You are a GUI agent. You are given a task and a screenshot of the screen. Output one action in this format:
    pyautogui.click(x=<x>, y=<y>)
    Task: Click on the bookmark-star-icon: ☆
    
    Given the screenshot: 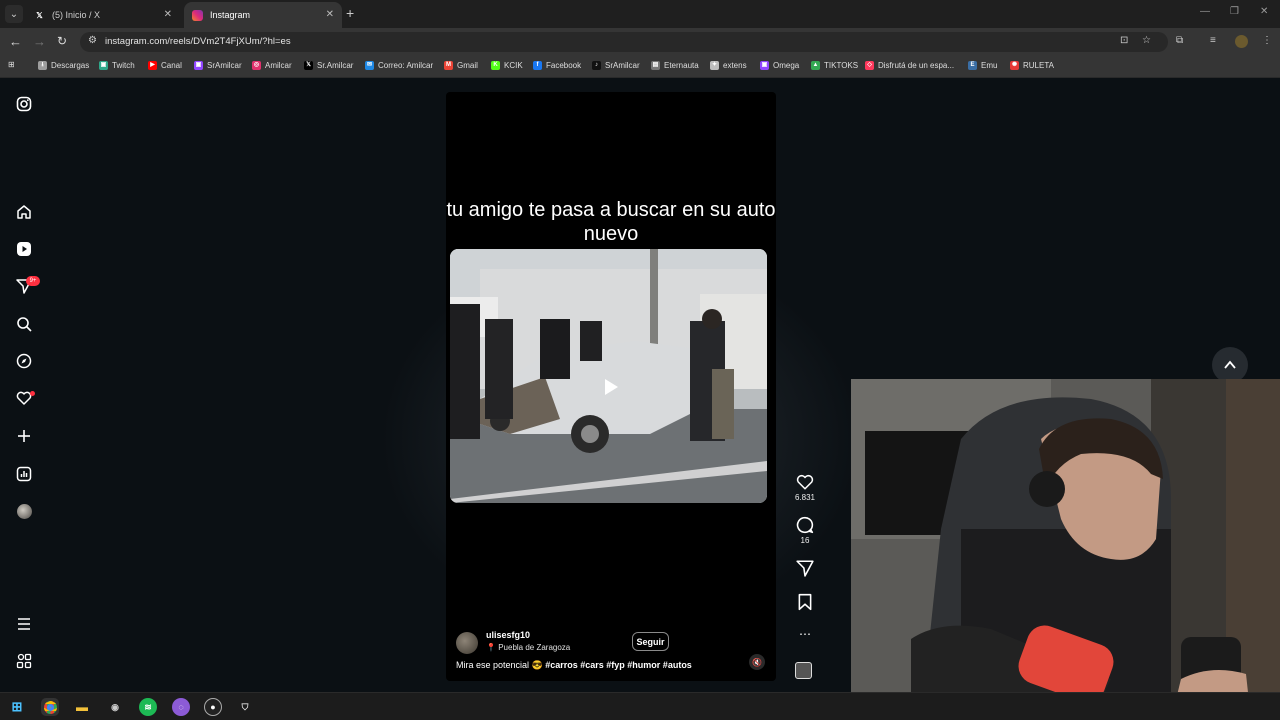 What is the action you would take?
    pyautogui.click(x=1146, y=40)
    